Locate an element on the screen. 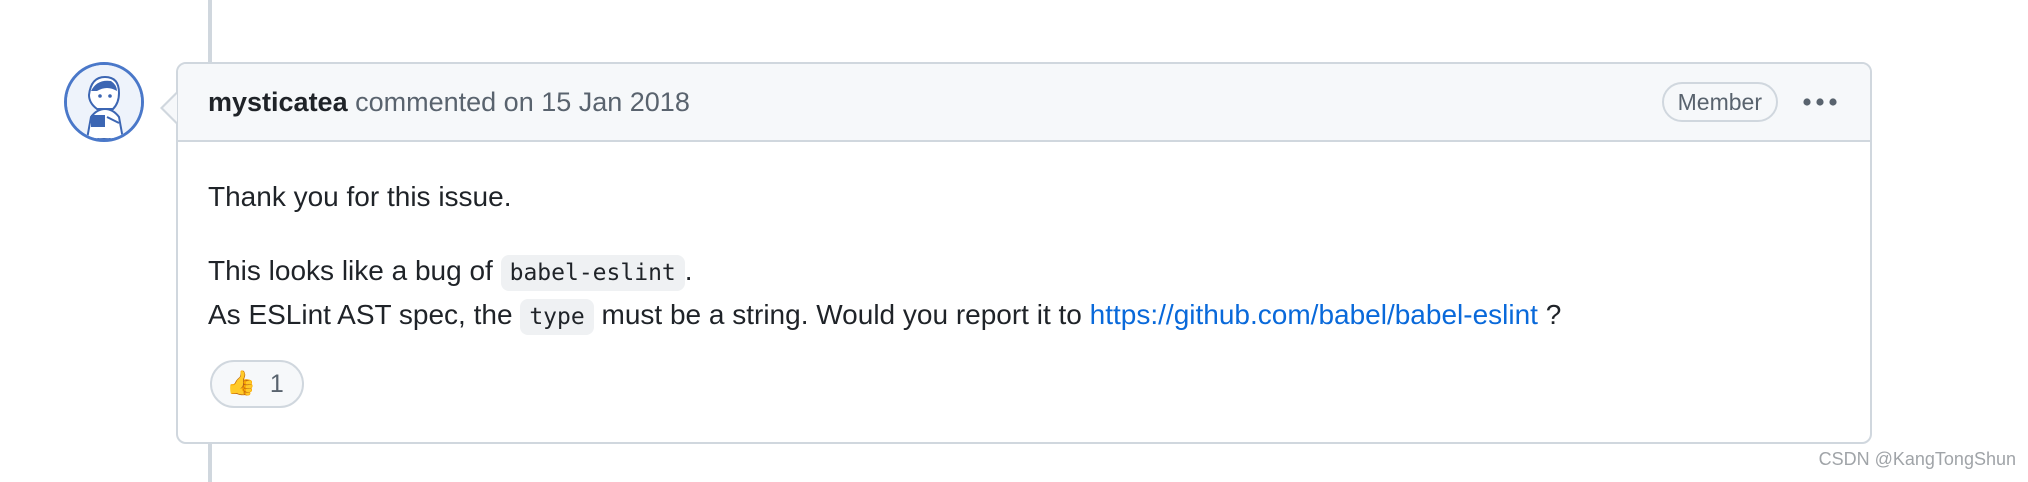 The image size is (2028, 482). code-type: type is located at coordinates (557, 317).